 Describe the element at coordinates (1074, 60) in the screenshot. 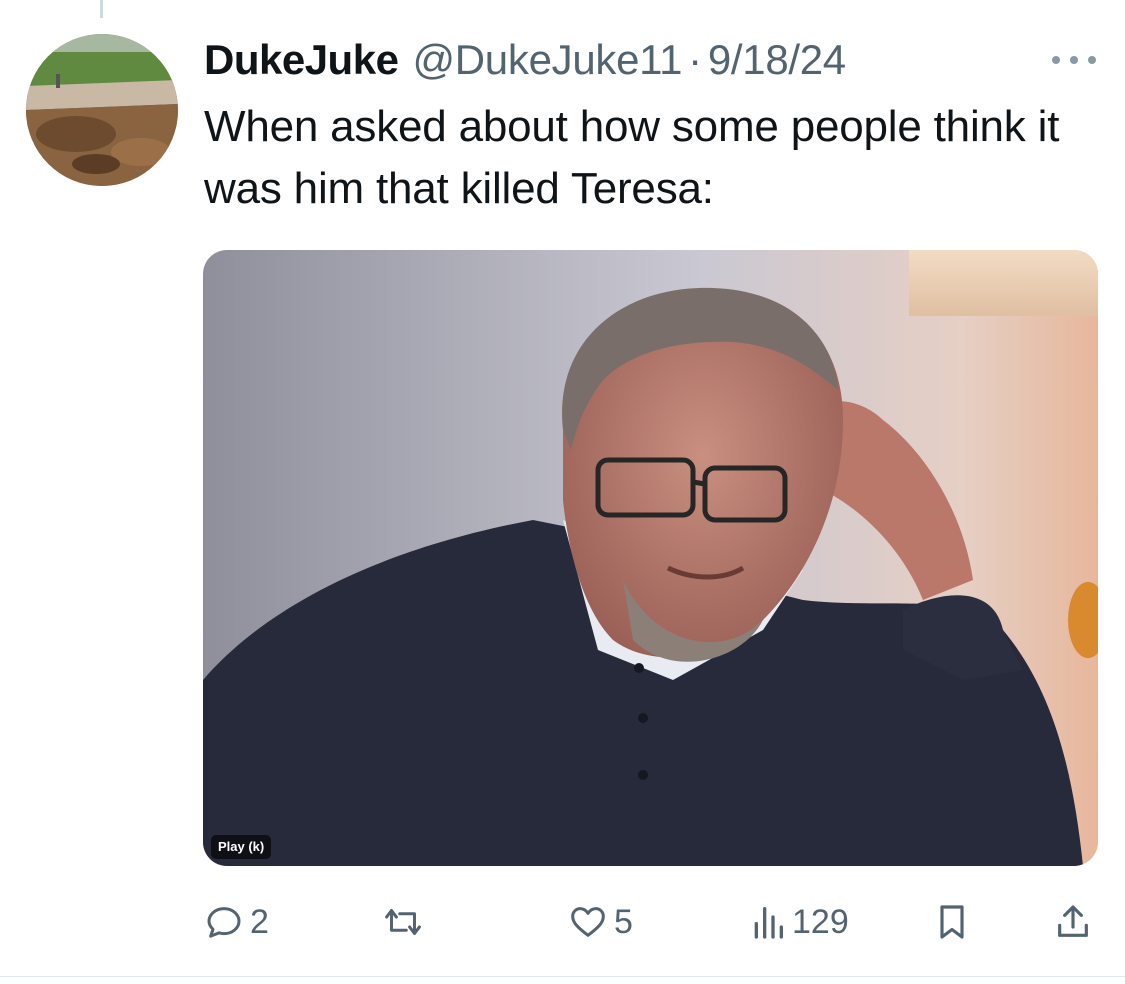

I see `more-horizontal-icon` at that location.